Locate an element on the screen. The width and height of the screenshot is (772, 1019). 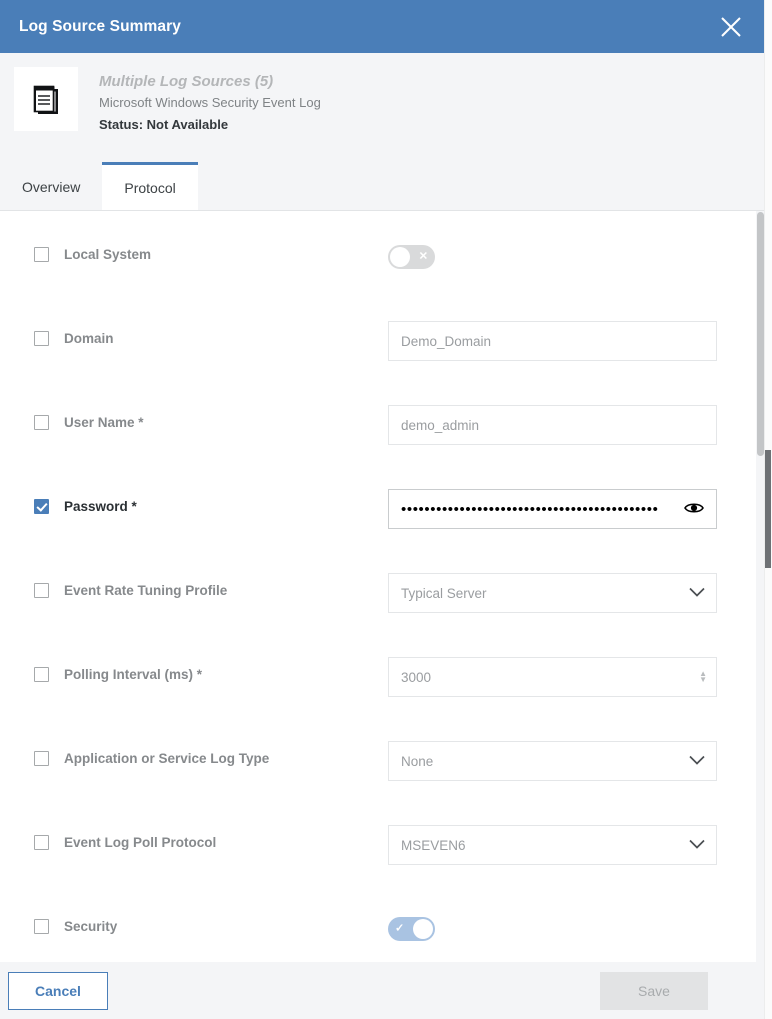
label-local-system: Local System is located at coordinates (108, 254).